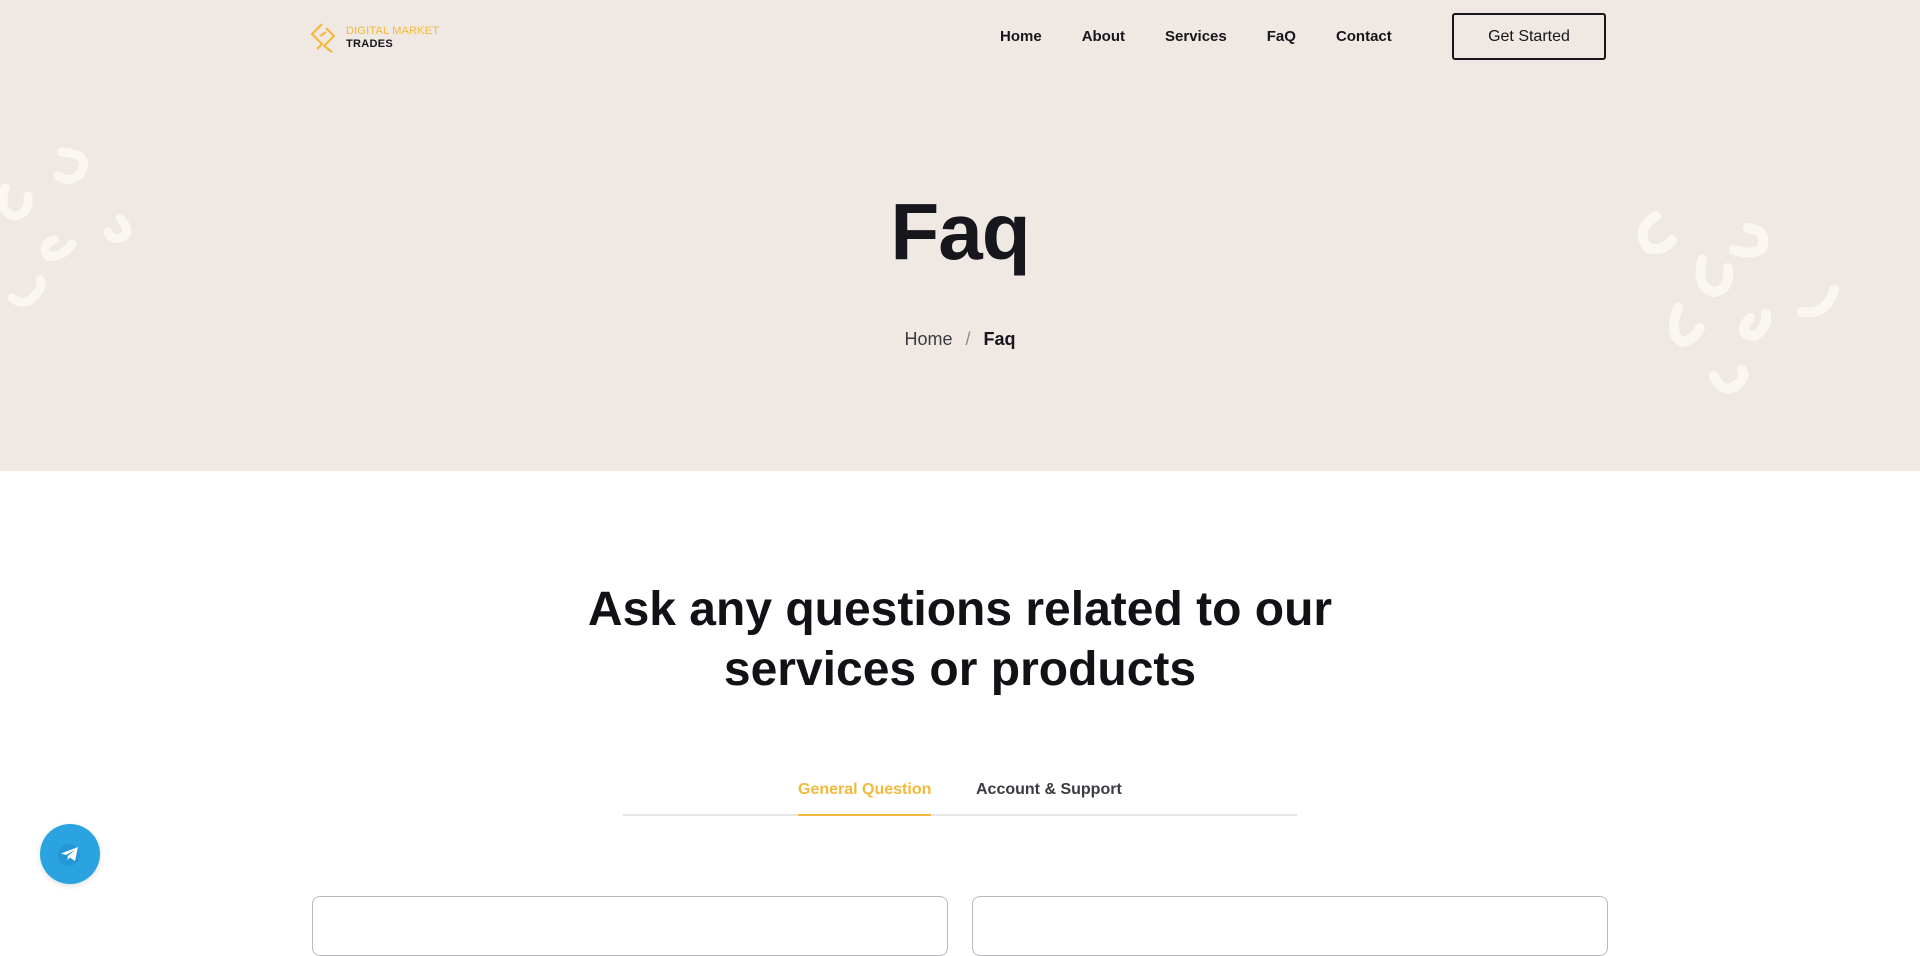  Describe the element at coordinates (960, 339) in the screenshot. I see `breadcrumb: Home / Faq` at that location.